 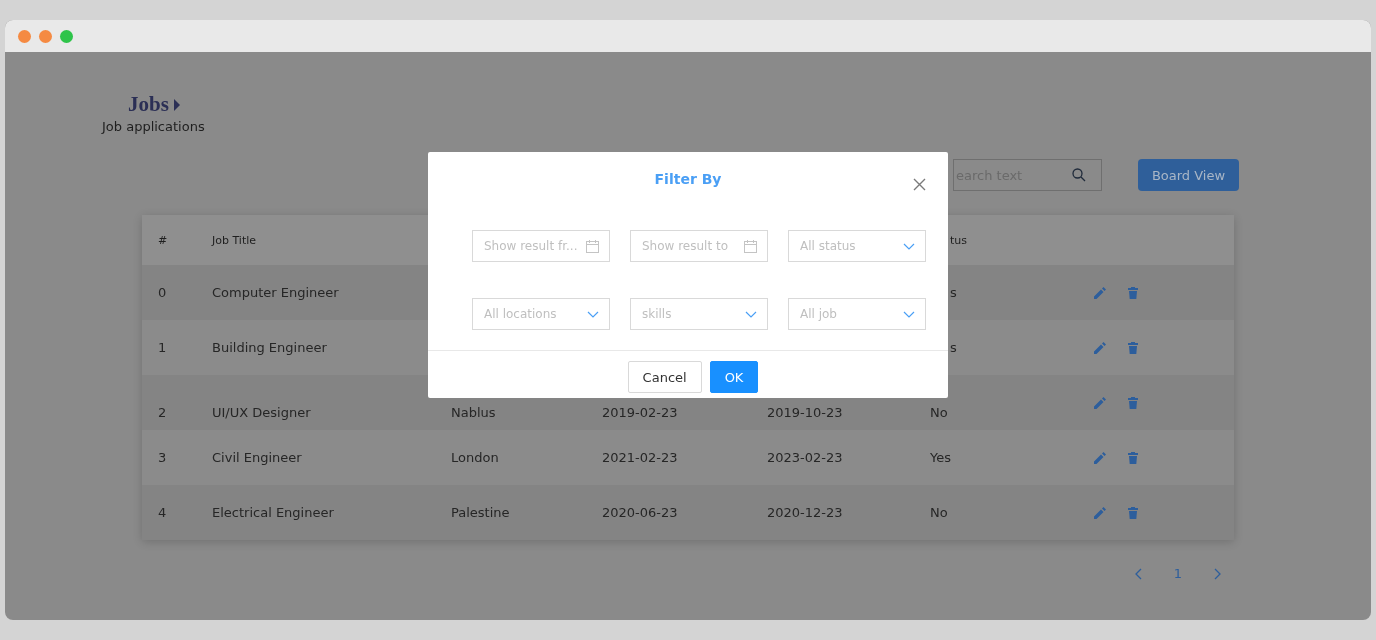 I want to click on table-cell: Computer Engineer, so click(x=275, y=292).